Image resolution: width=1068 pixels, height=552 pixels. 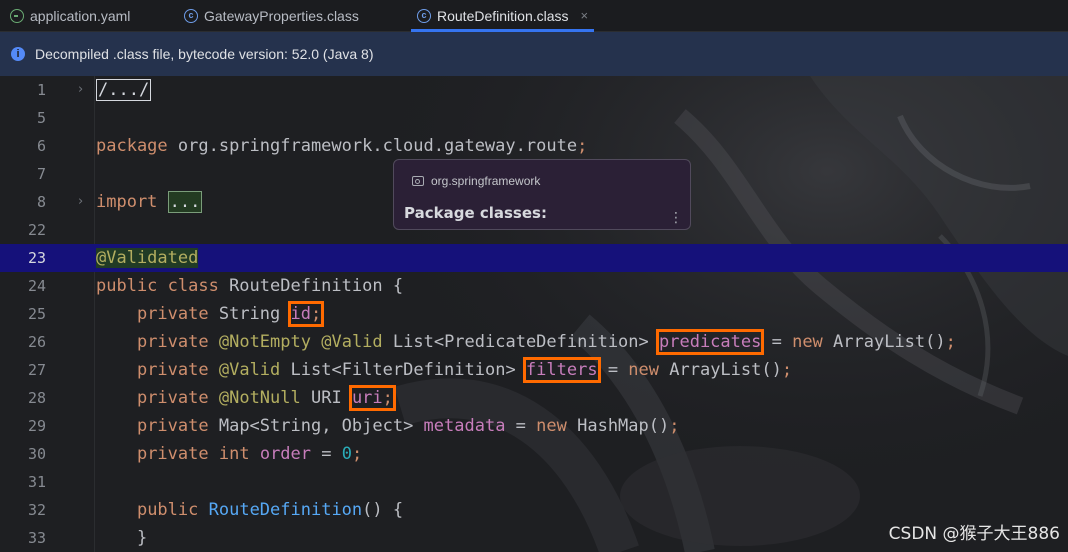 I want to click on tab-gateway-properties: c GatewayProperties.class, so click(x=271, y=15).